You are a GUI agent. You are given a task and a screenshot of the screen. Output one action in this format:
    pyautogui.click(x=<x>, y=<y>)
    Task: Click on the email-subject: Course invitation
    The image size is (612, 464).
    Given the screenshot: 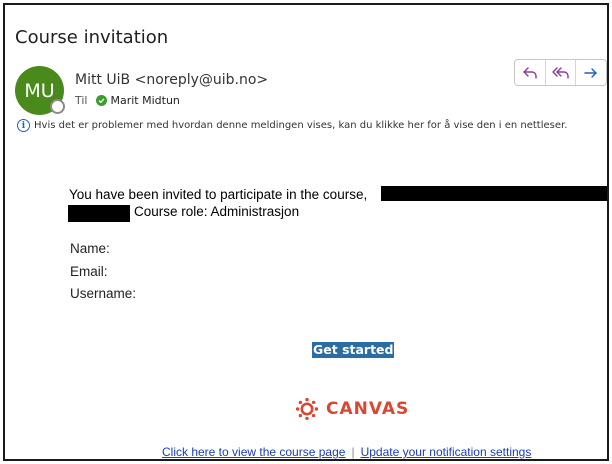 What is the action you would take?
    pyautogui.click(x=92, y=37)
    